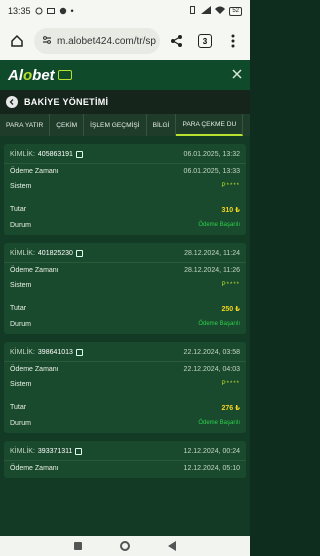 Image resolution: width=320 pixels, height=556 pixels. I want to click on wifi-icon, so click(220, 11).